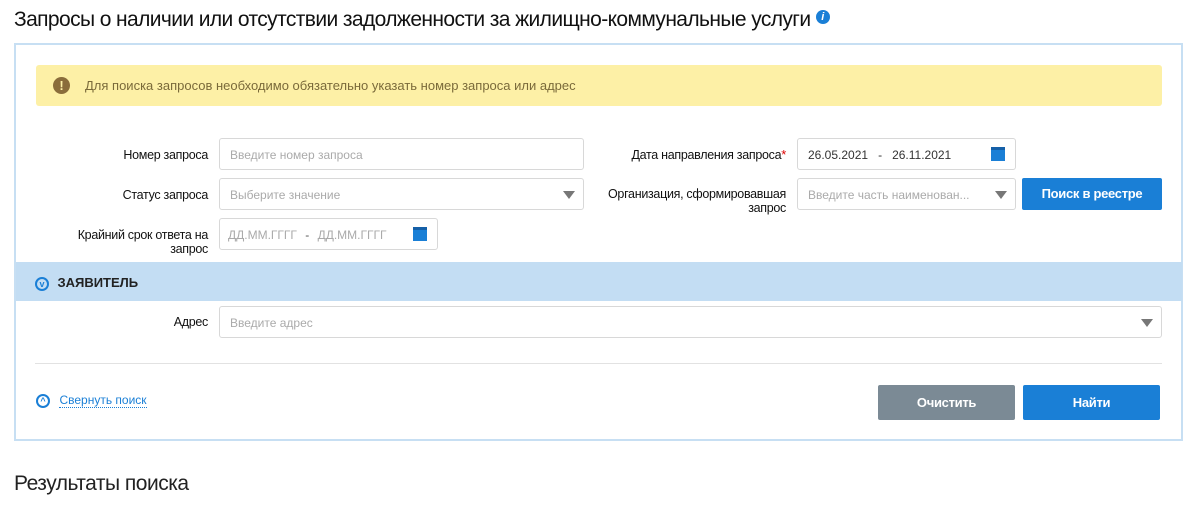 The height and width of the screenshot is (509, 1196). I want to click on status-label: Статус запроса, so click(165, 195).